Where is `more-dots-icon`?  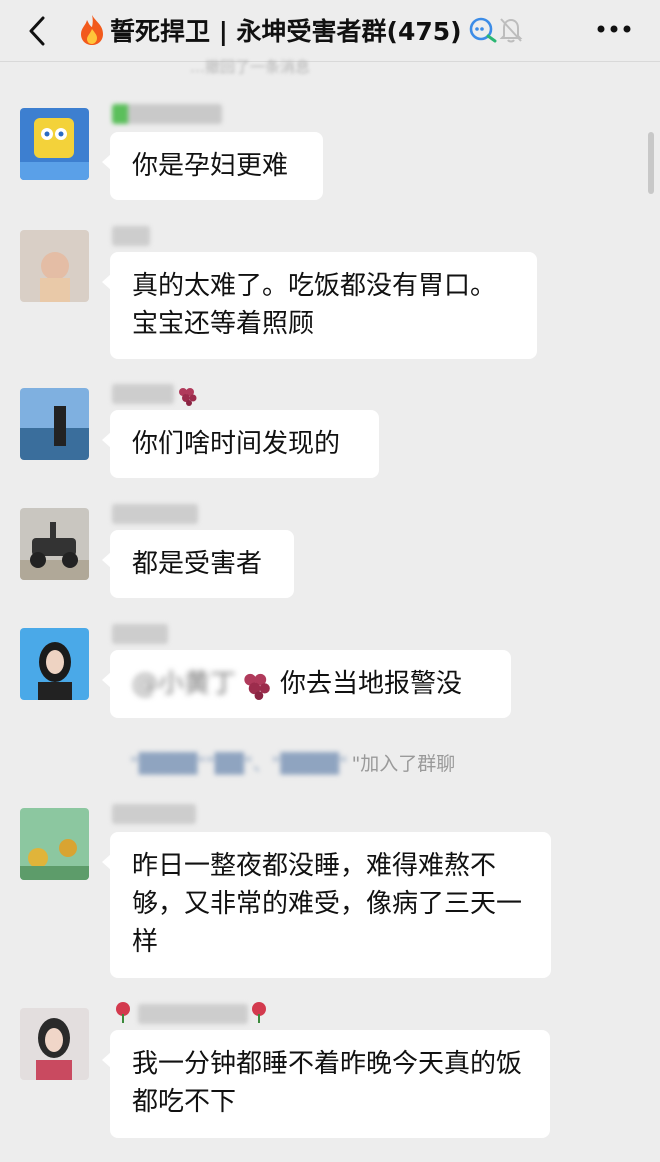
more-dots-icon is located at coordinates (614, 29).